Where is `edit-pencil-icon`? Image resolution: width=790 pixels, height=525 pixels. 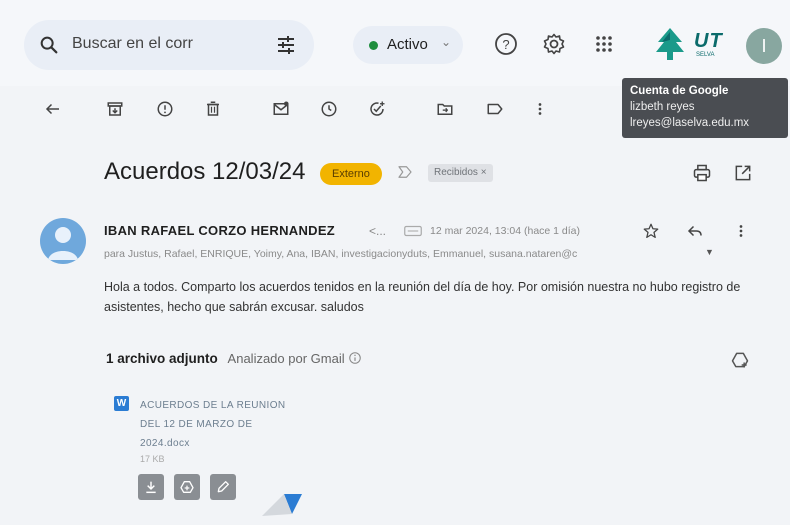
edit-pencil-icon is located at coordinates (223, 487).